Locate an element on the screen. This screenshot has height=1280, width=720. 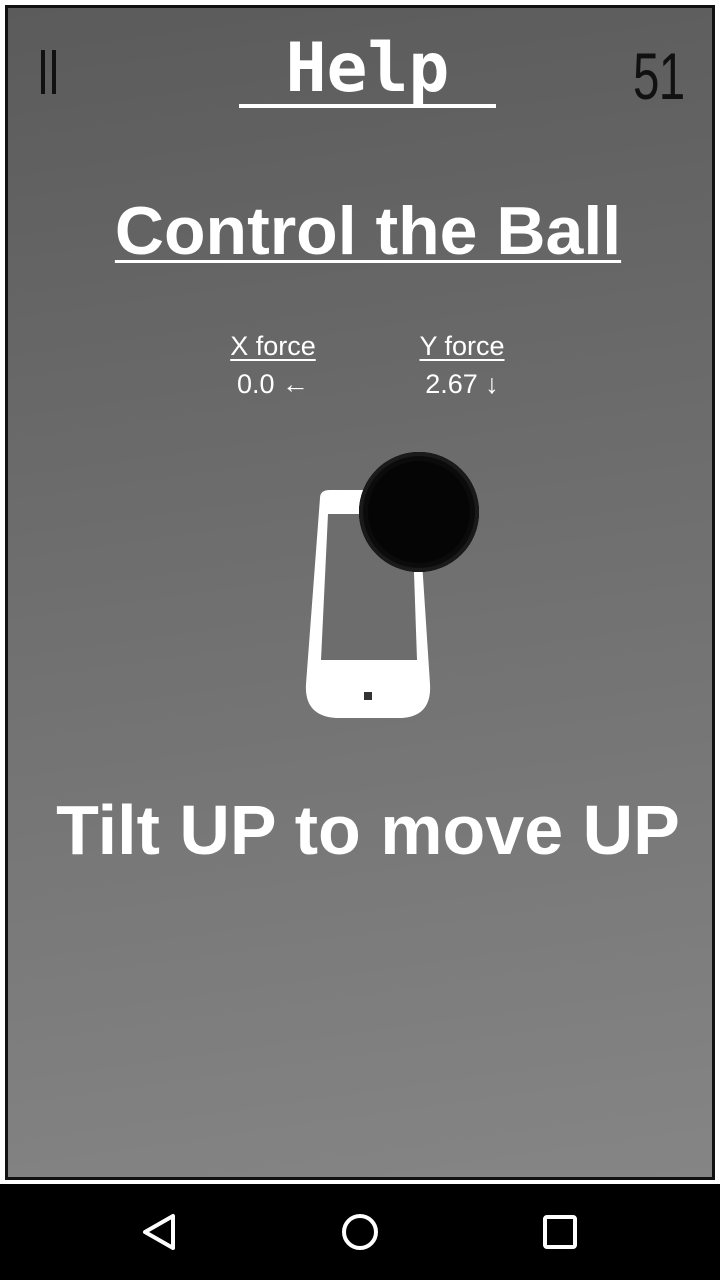
instruction-text: Tilt UP to move UP is located at coordinates (368, 830).